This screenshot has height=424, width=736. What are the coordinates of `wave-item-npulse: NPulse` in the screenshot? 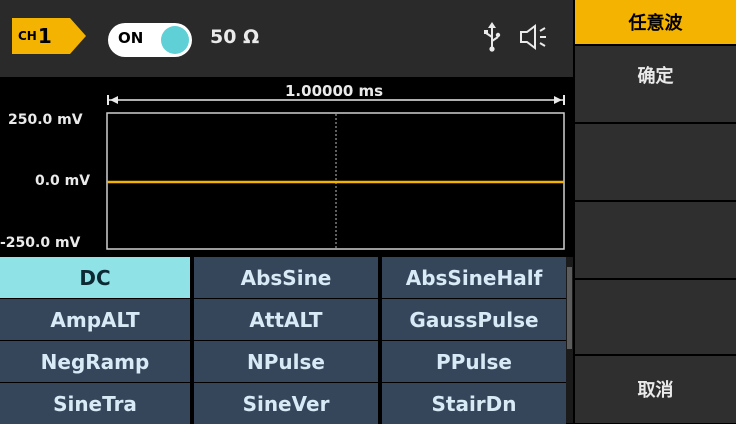 It's located at (286, 361).